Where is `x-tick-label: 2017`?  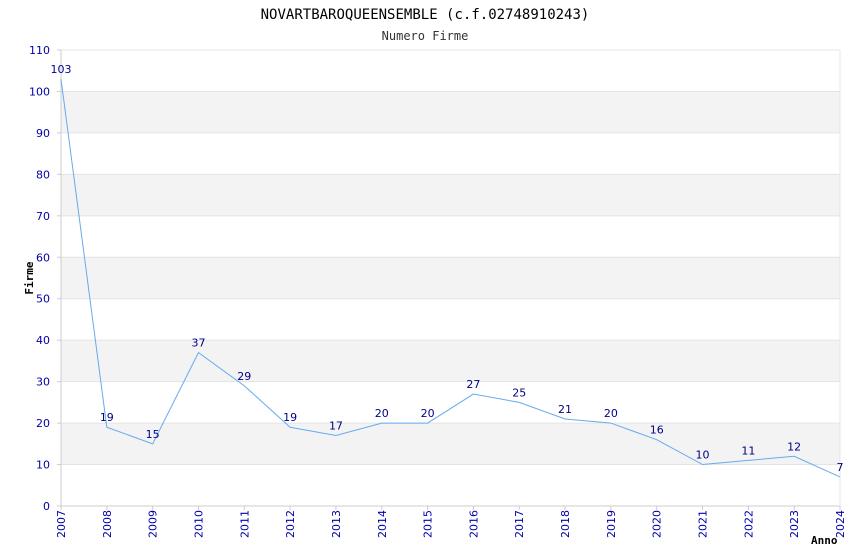 x-tick-label: 2017 is located at coordinates (519, 524).